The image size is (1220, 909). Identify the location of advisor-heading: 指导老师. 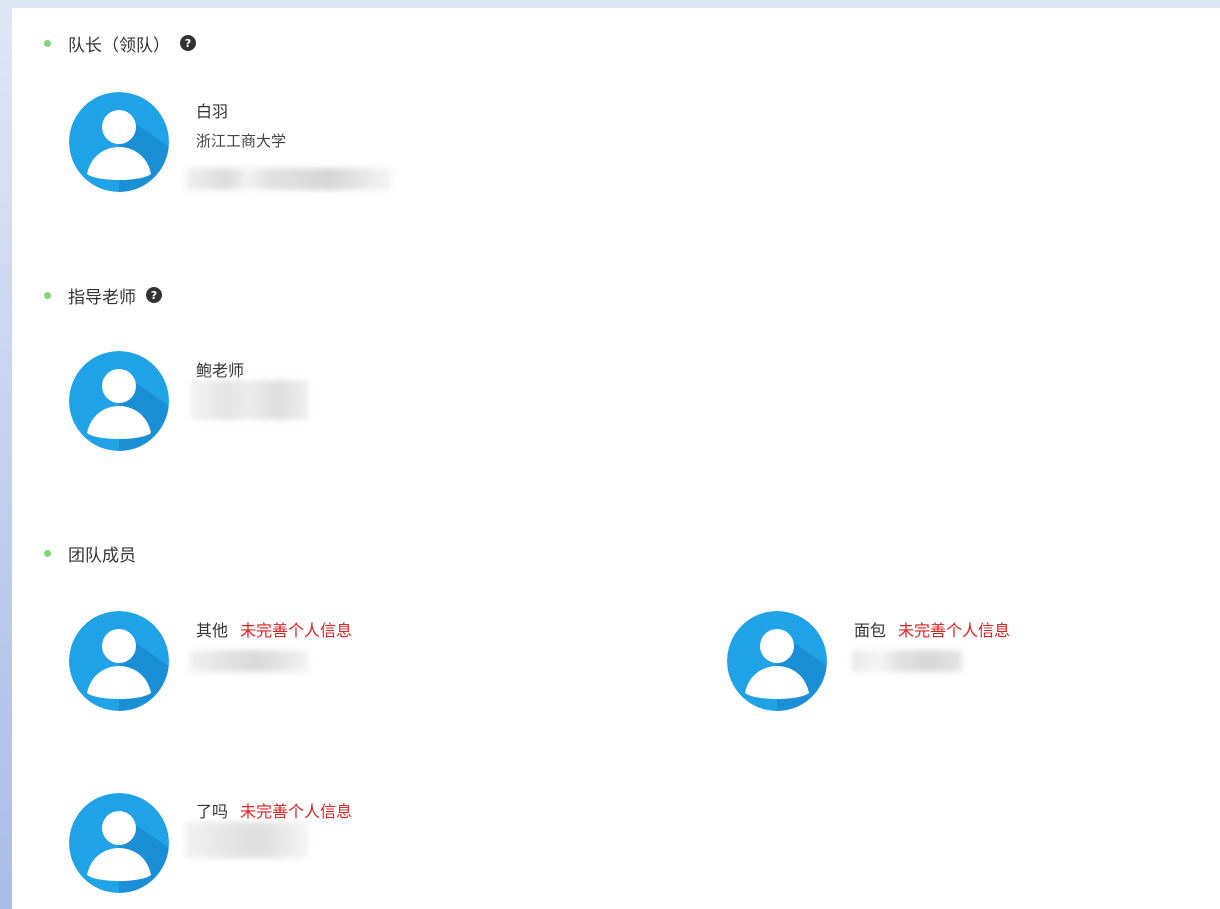
(102, 297).